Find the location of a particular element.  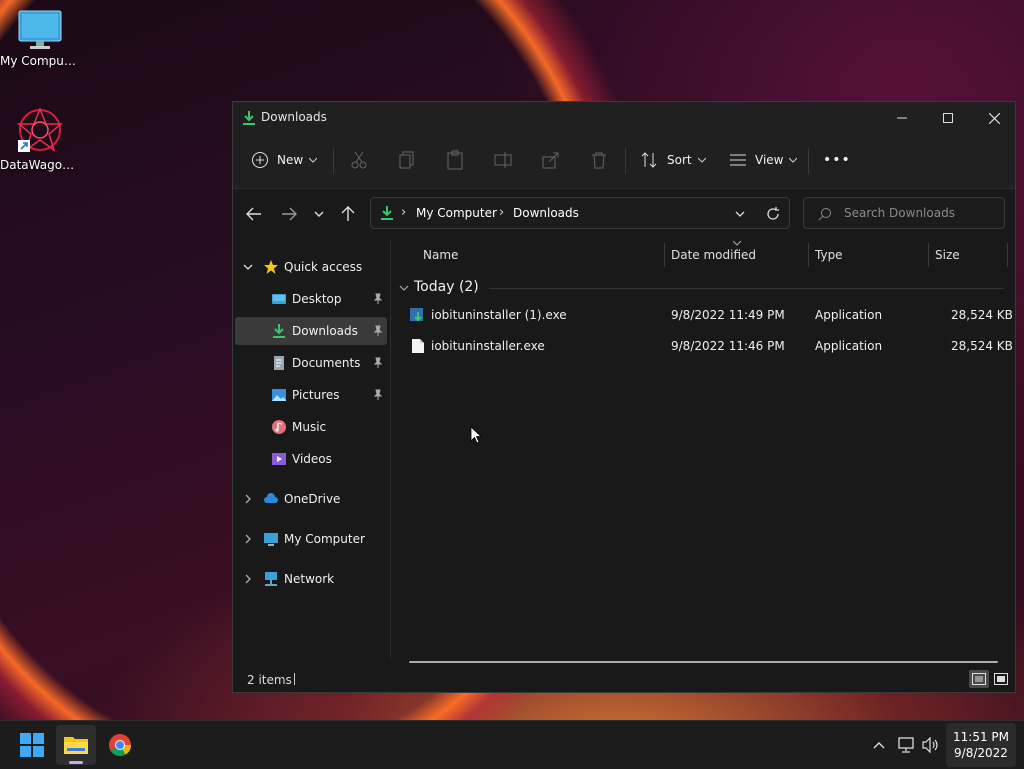

details-view-icon is located at coordinates (979, 679).